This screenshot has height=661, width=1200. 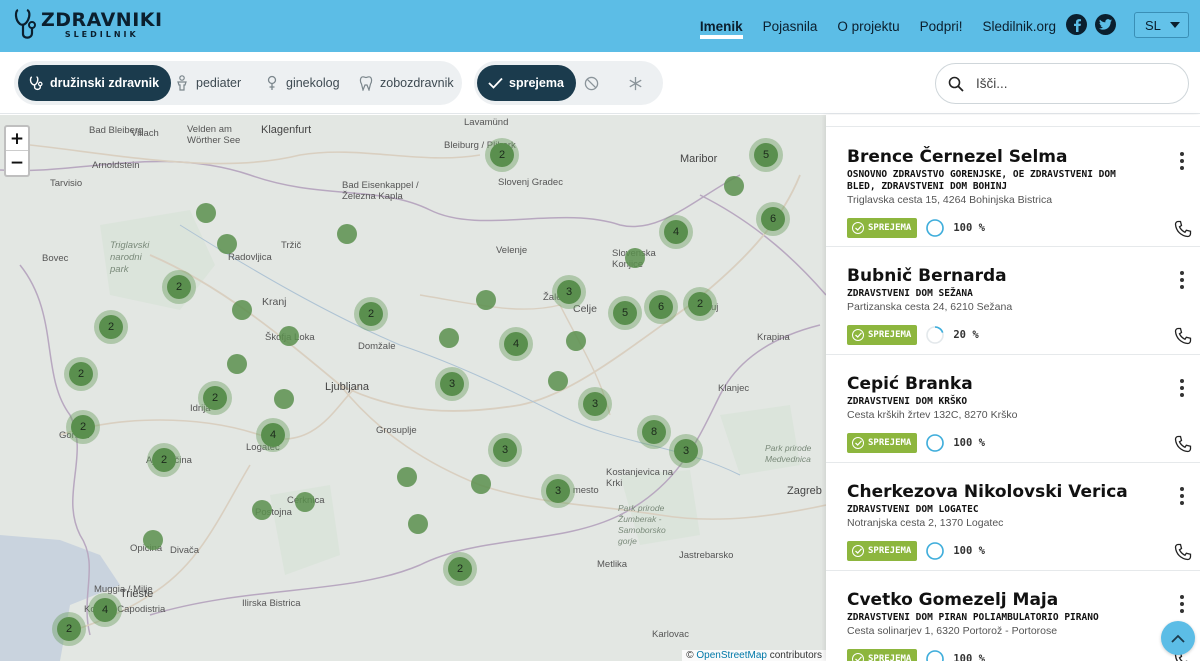 I want to click on doctor-institution: ZDRAVSTVENI DOM SEŽANA, so click(x=910, y=293).